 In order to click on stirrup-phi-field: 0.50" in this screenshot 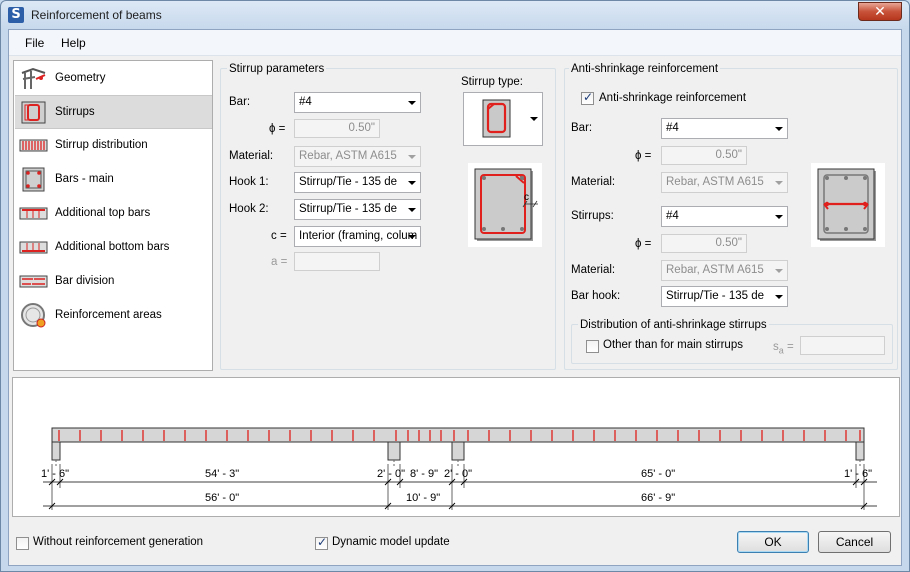, I will do `click(337, 128)`.